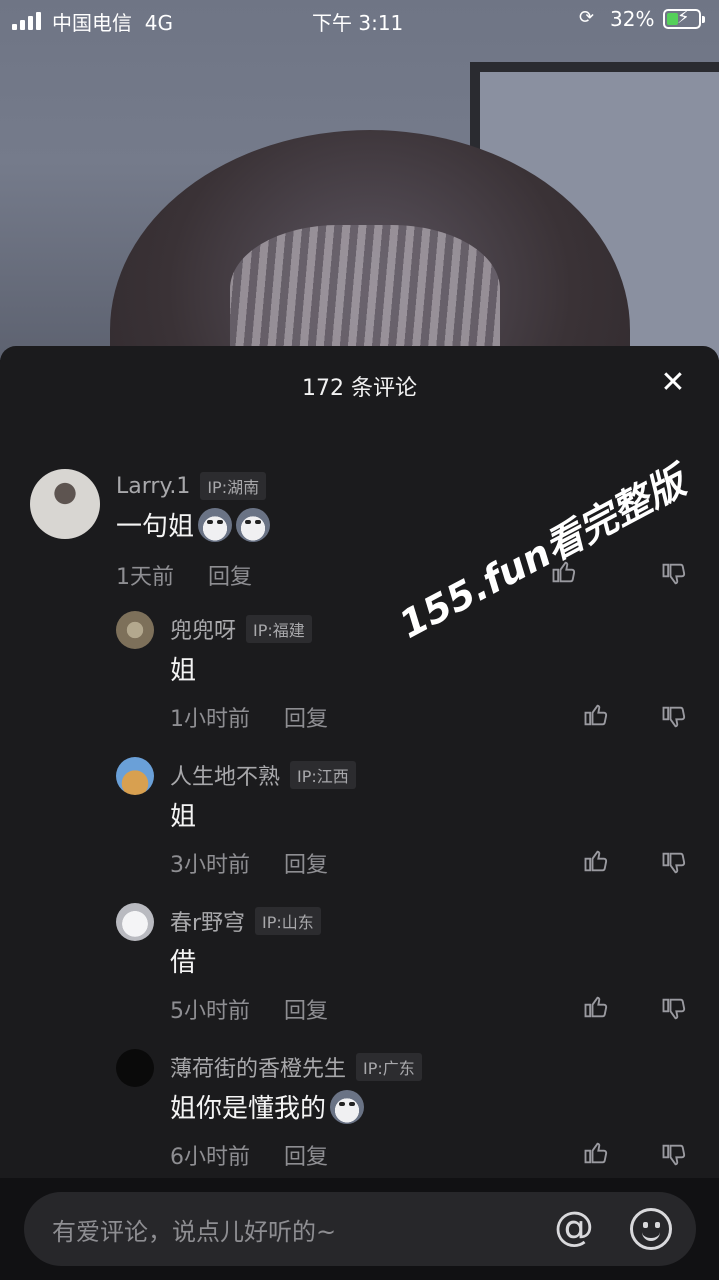 This screenshot has height=1280, width=719. Describe the element at coordinates (184, 575) in the screenshot. I see `comment-meta: 1天前 回复` at that location.